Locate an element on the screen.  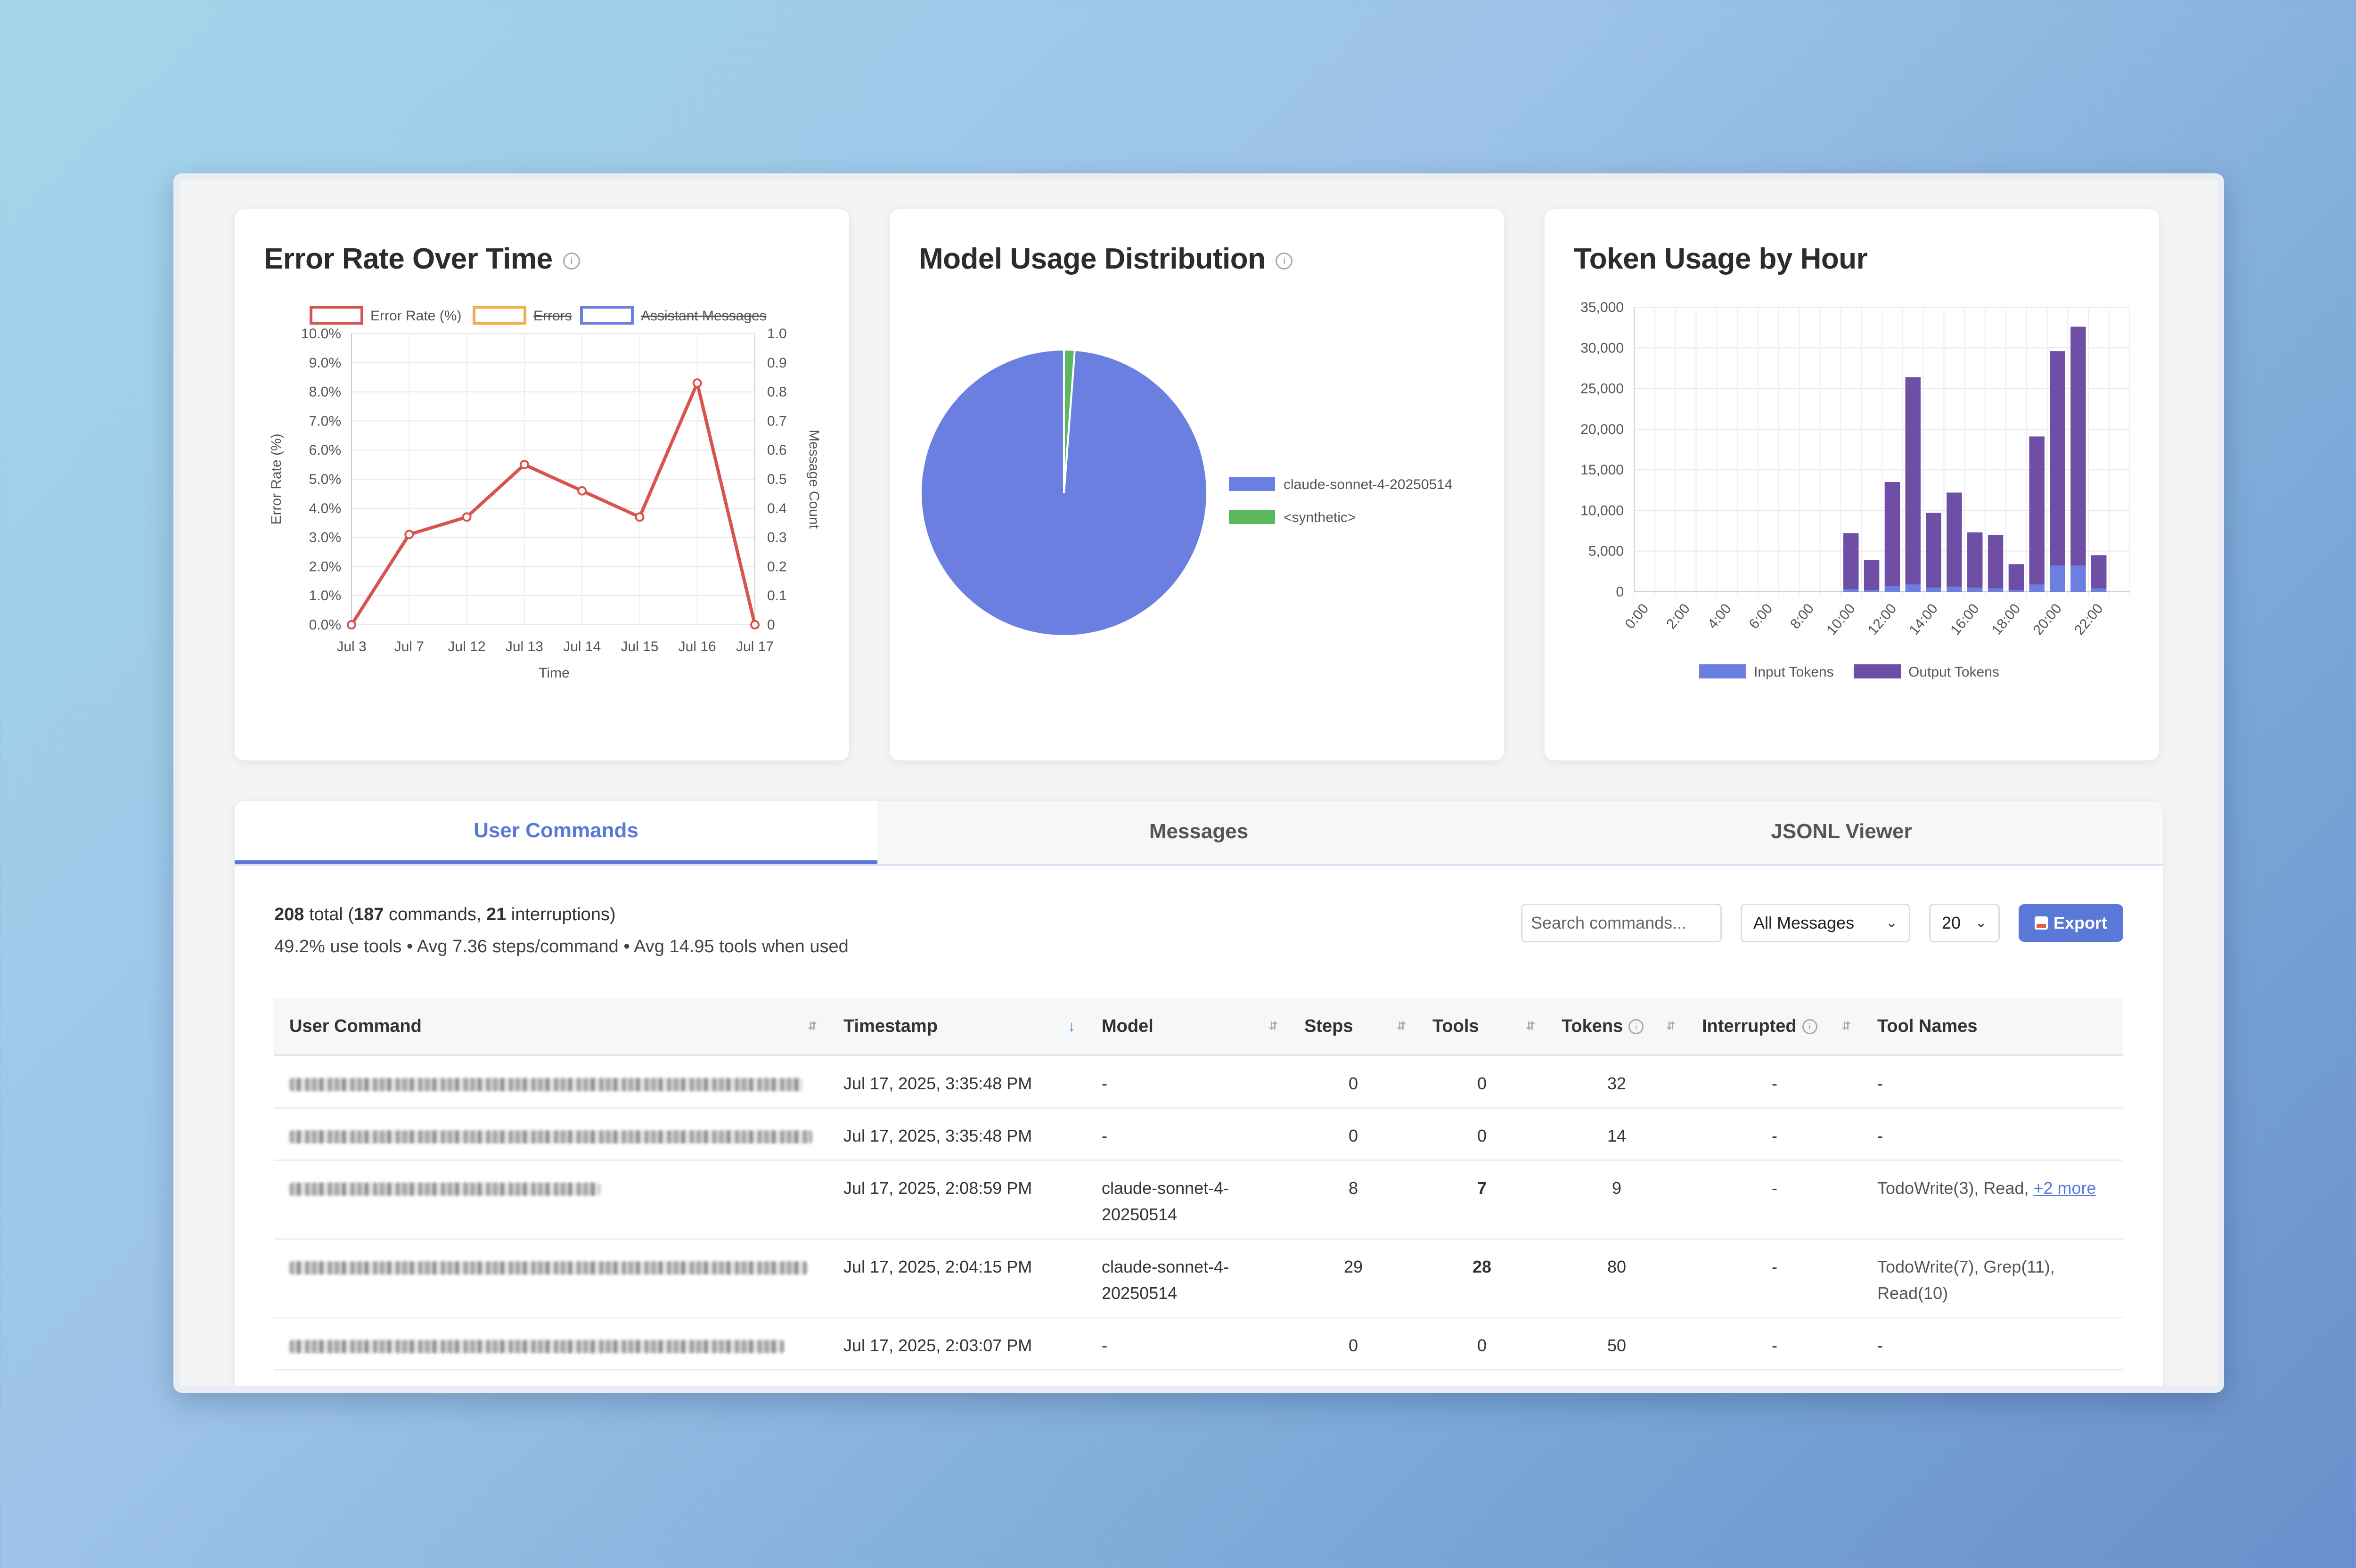
y2-tick-label: 0.6 is located at coordinates (777, 450).